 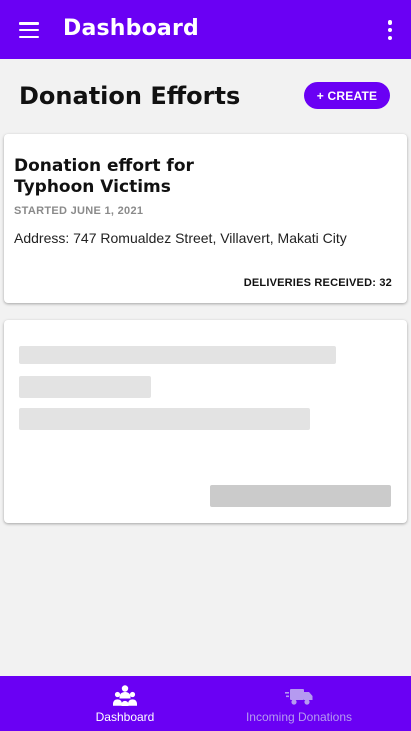 I want to click on page-title: Donation Efforts, so click(x=130, y=96).